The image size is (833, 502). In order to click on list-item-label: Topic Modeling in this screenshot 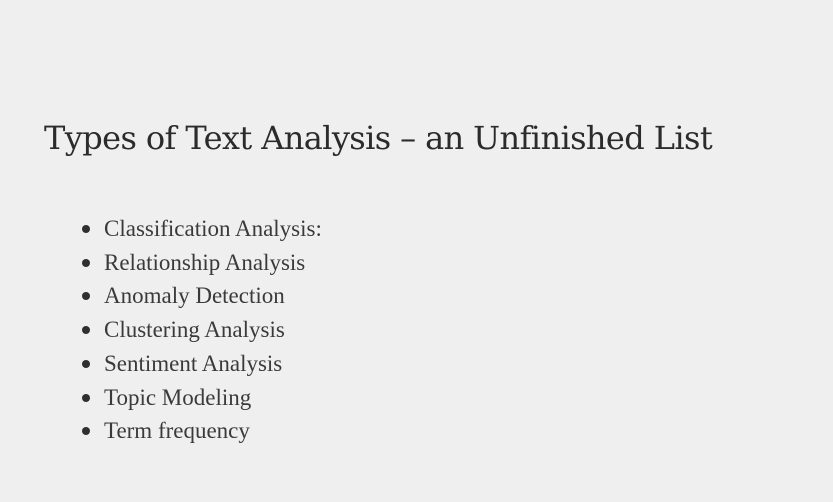, I will do `click(178, 397)`.